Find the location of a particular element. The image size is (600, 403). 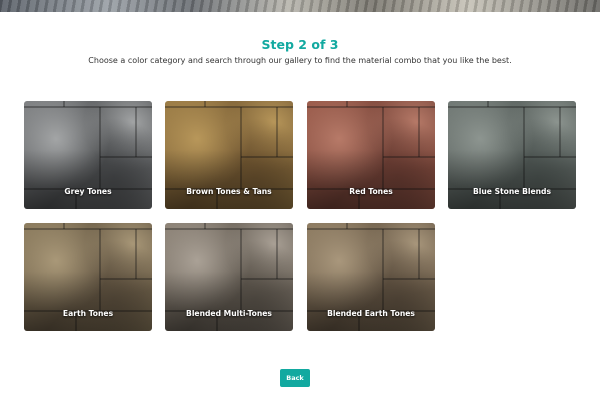

back-button: Back is located at coordinates (295, 378).